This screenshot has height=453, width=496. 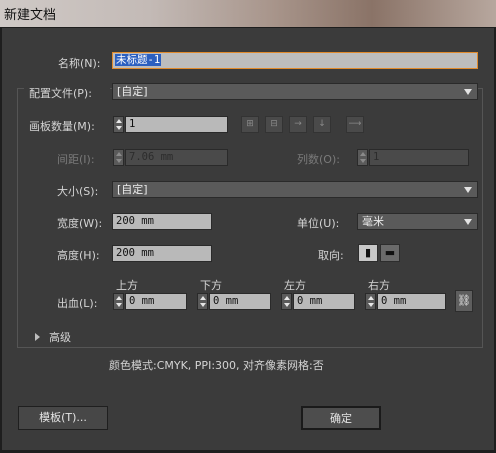 What do you see at coordinates (162, 221) in the screenshot?
I see `width-input: 200 mm` at bounding box center [162, 221].